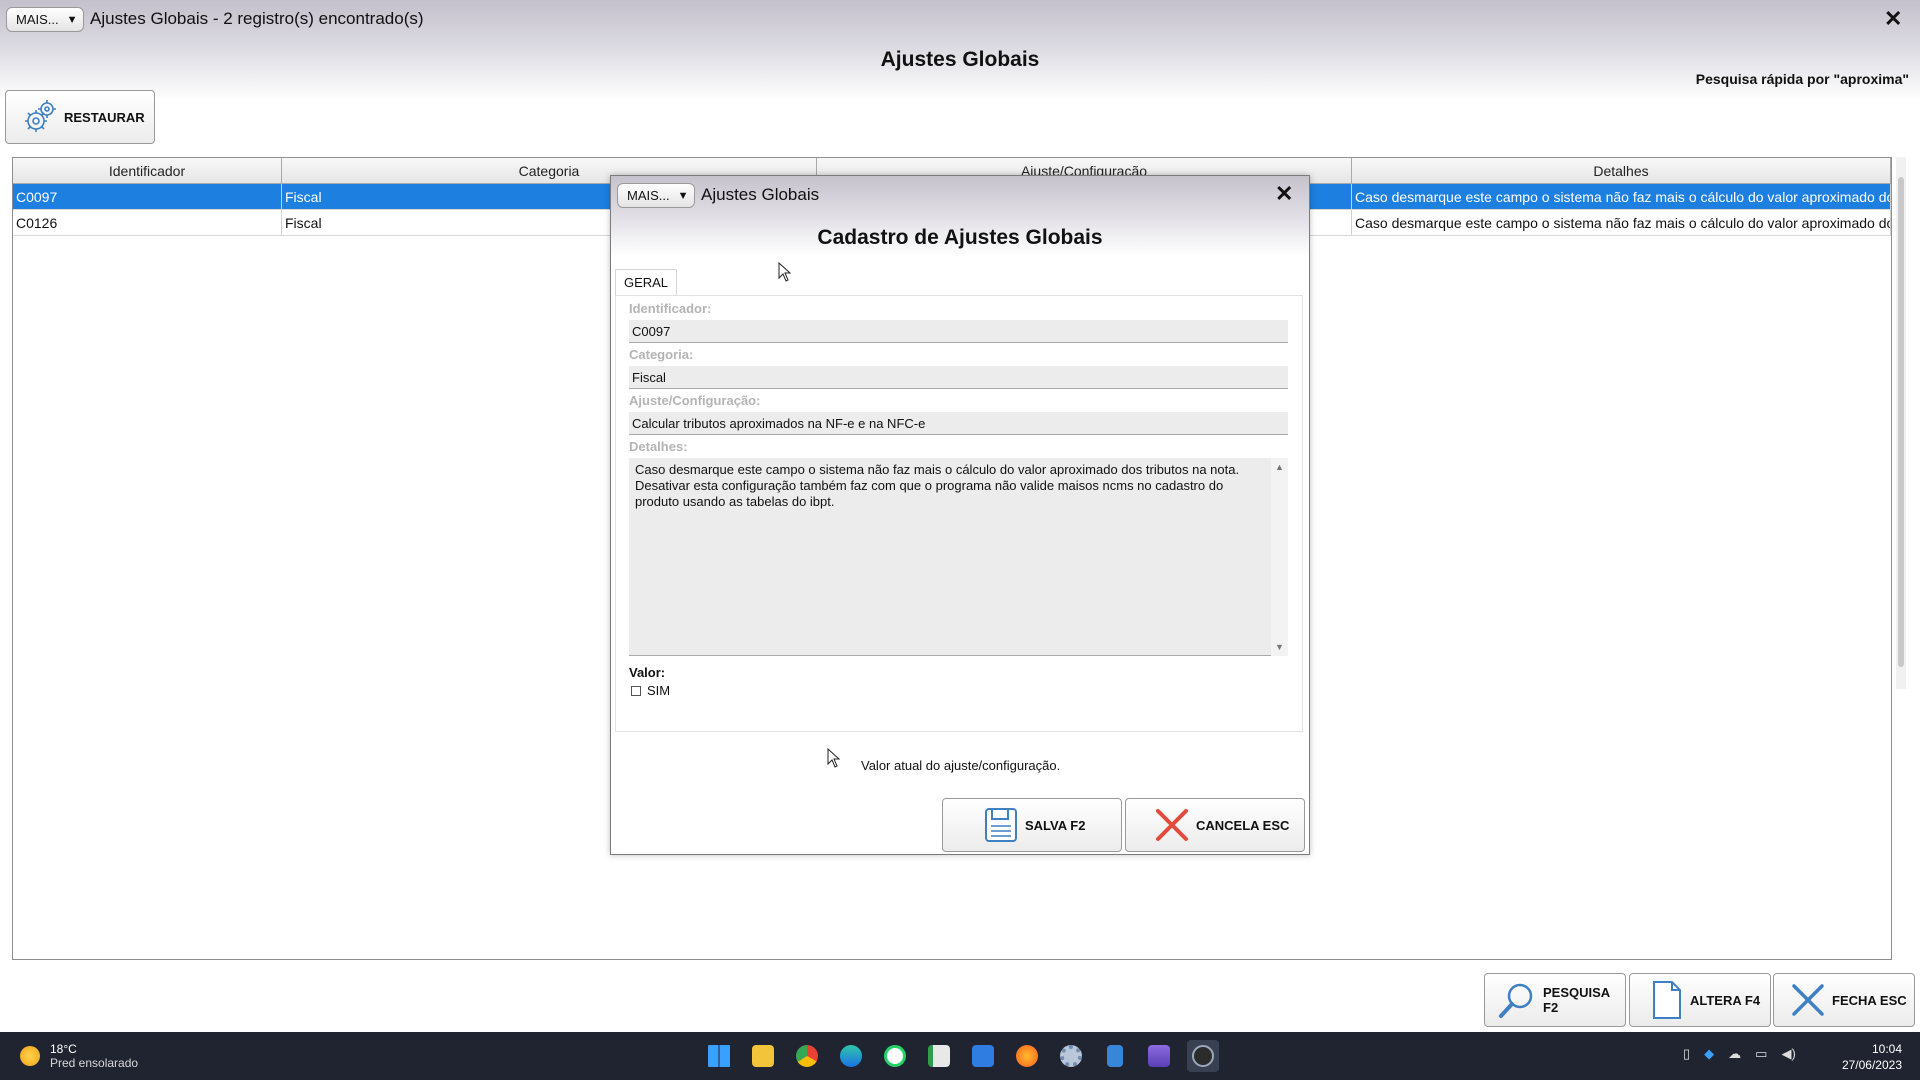 This screenshot has width=1920, height=1080. Describe the element at coordinates (1761, 1054) in the screenshot. I see `network-icon: ▭` at that location.